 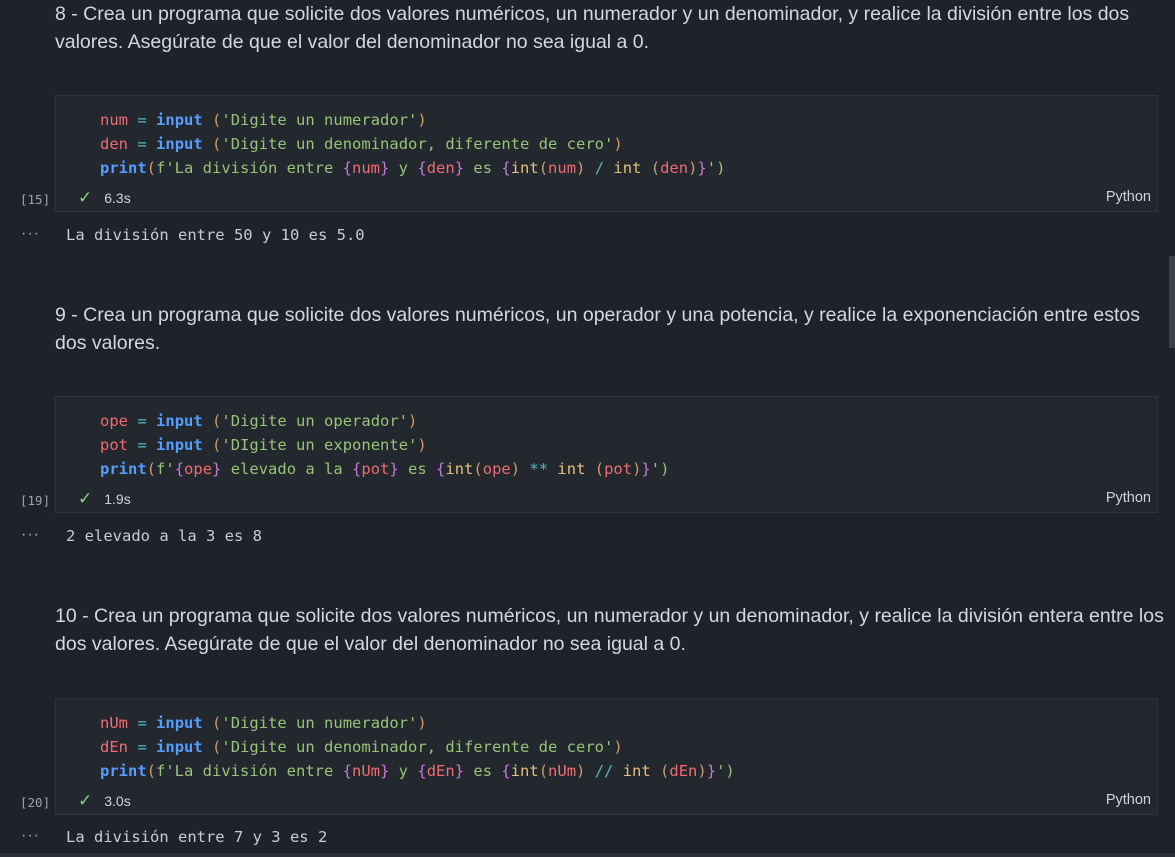 What do you see at coordinates (164, 536) in the screenshot?
I see `cell-output: 2 elevado a la 3 es 8` at bounding box center [164, 536].